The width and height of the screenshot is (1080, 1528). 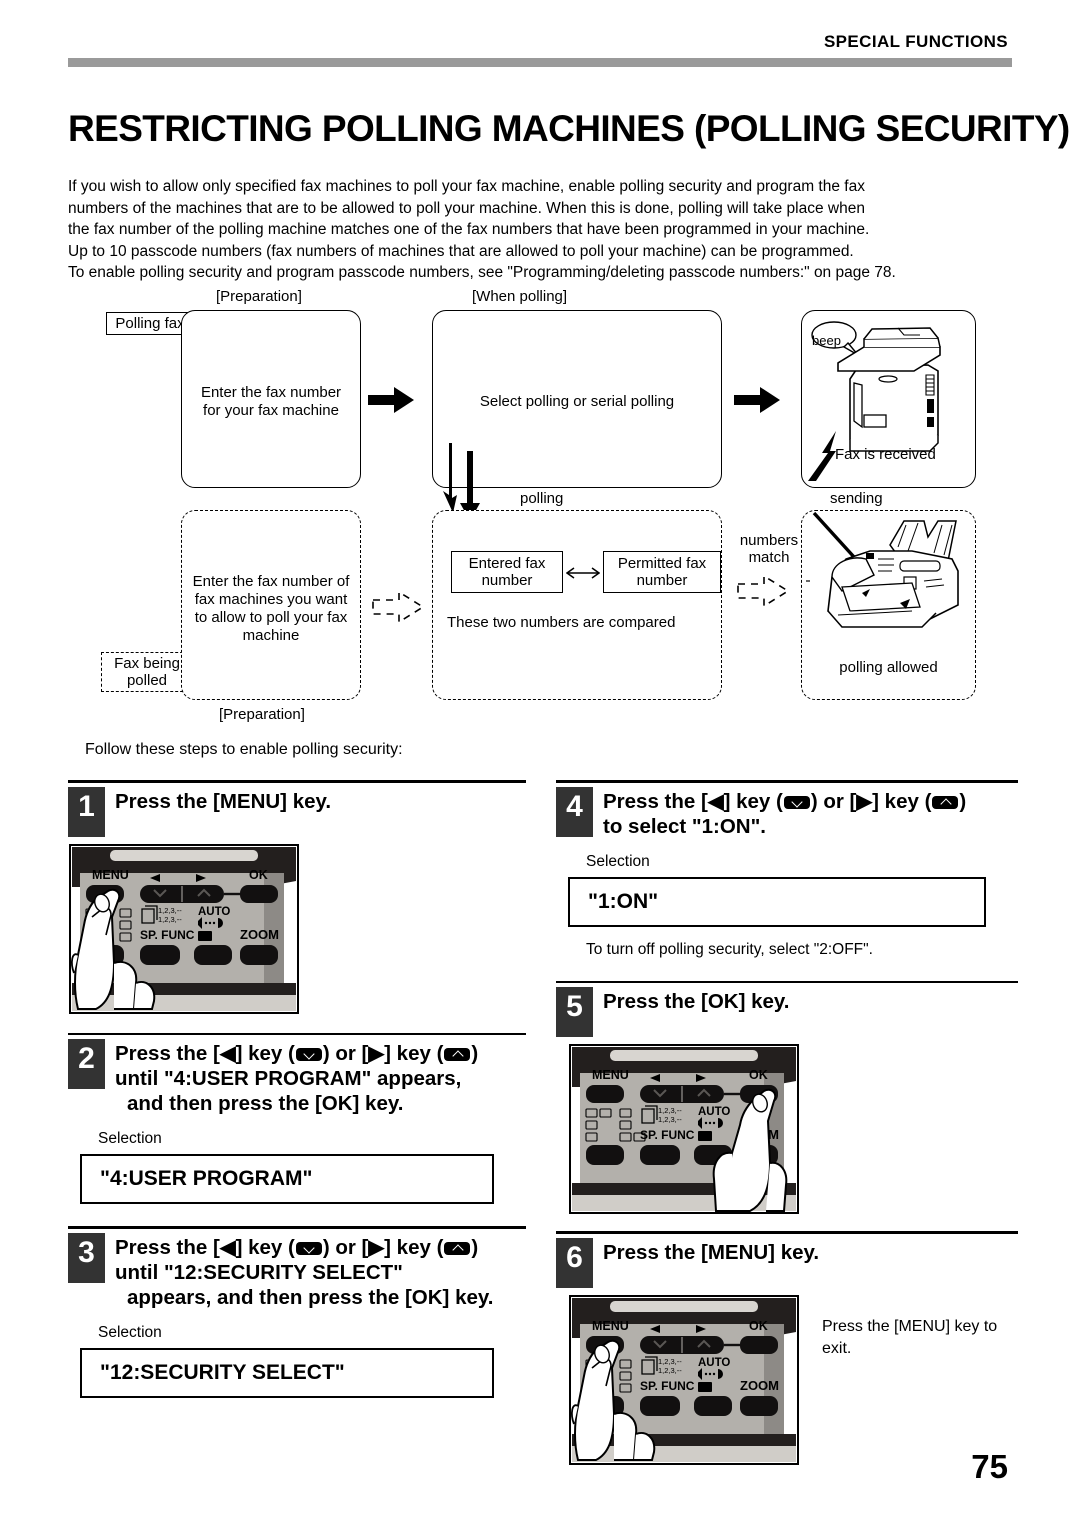 I want to click on dashed-flow-arrow-2-icon, so click(x=764, y=593).